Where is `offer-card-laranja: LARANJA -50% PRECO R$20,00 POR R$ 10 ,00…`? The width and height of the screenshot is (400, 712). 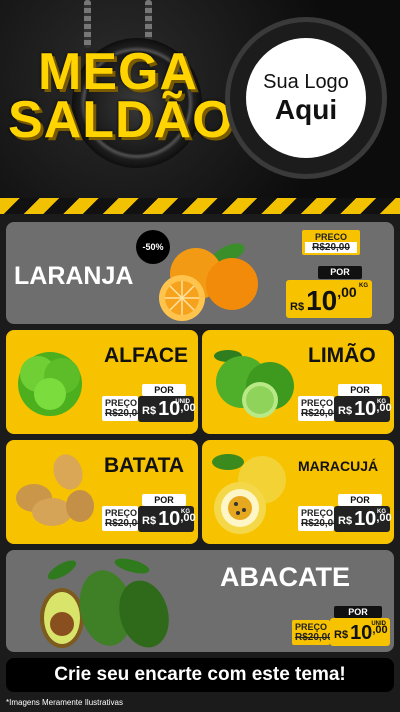 offer-card-laranja: LARANJA -50% PRECO R$20,00 POR R$ 10 ,00… is located at coordinates (200, 273).